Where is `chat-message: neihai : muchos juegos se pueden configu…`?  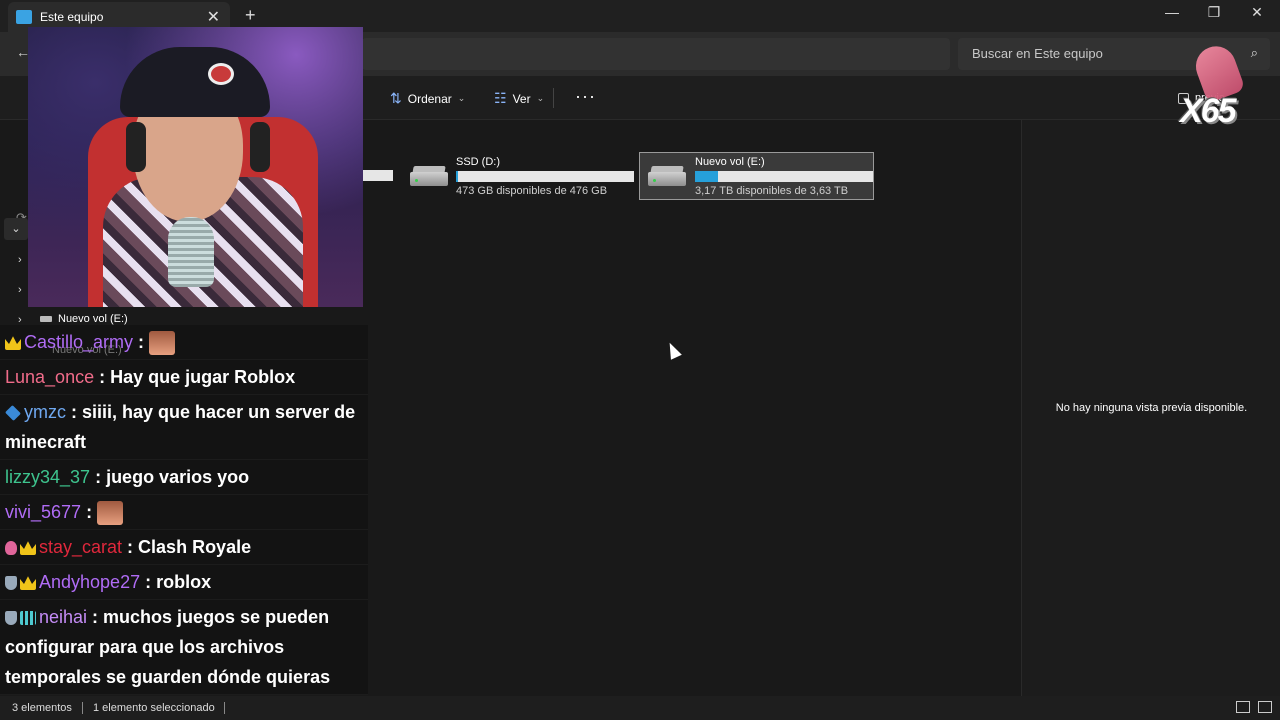
chat-message: neihai : muchos juegos se pueden configu… is located at coordinates (184, 647).